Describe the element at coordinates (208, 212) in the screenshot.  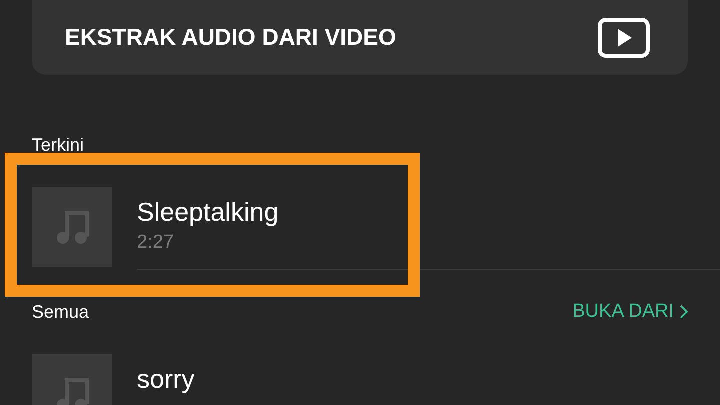
I see `track-title: Sleeptalking` at that location.